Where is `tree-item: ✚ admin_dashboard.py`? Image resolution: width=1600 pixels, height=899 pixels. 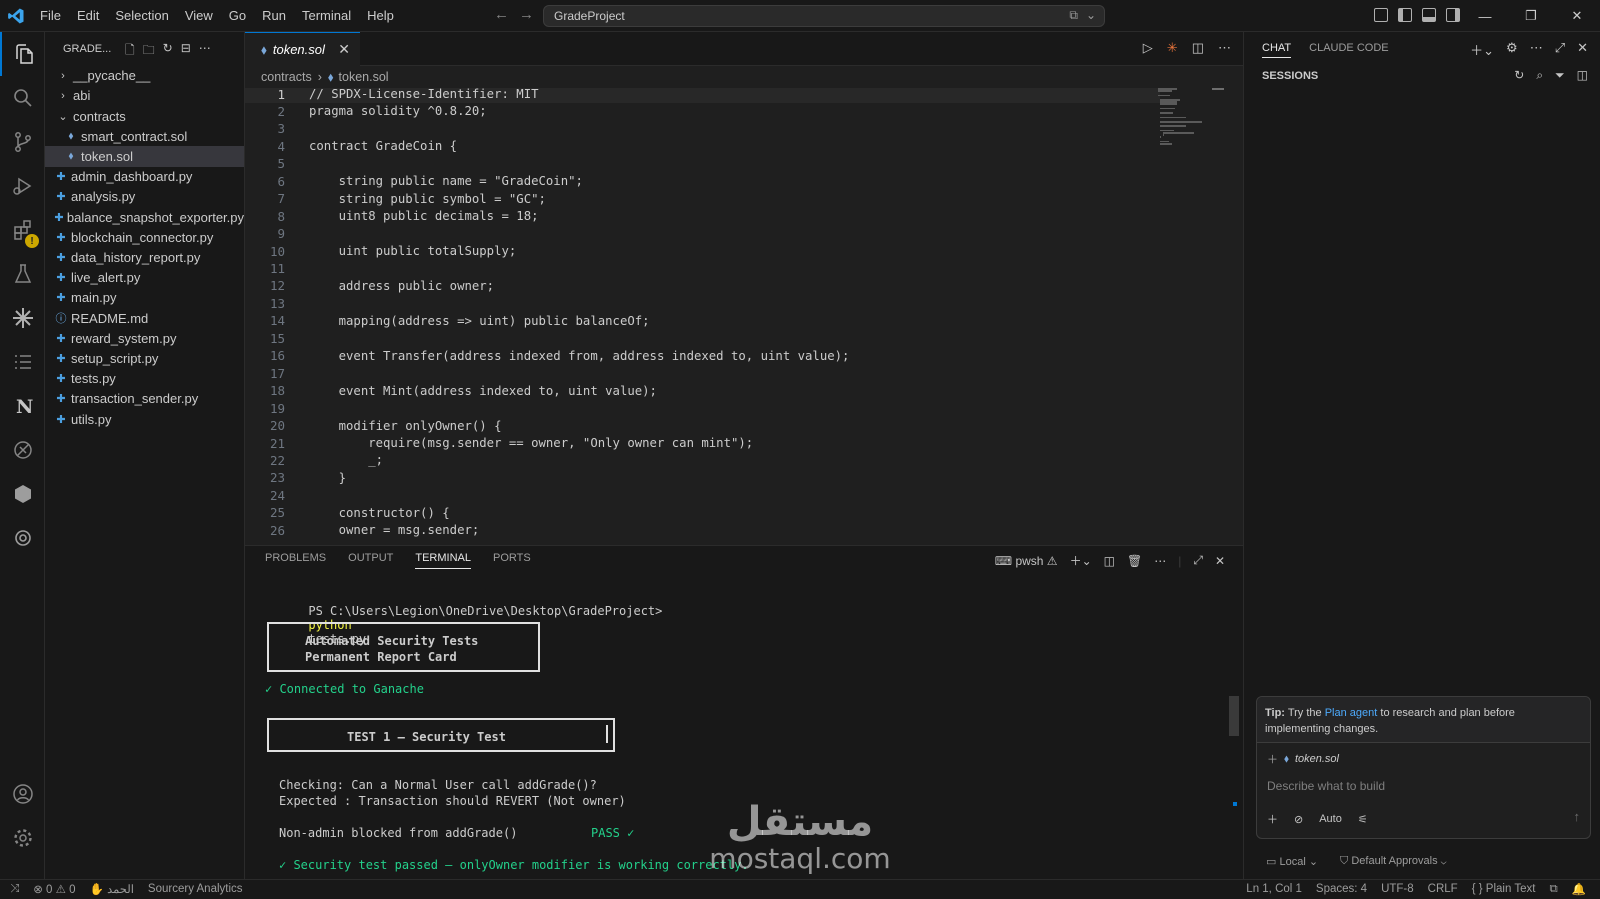
tree-item: ✚ admin_dashboard.py is located at coordinates (144, 177).